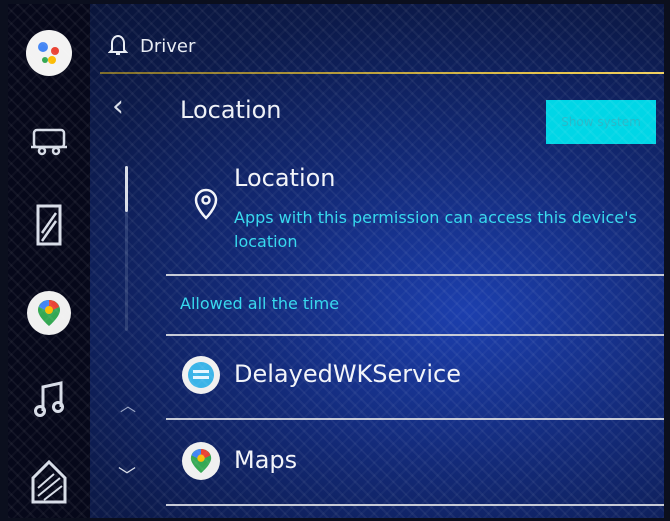  I want to click on music-icon, so click(49, 399).